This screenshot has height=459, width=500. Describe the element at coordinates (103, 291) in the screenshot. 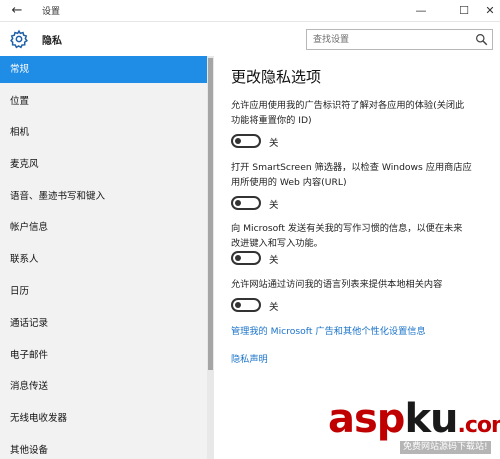

I see `sidebar-item-calendar: 日历` at that location.